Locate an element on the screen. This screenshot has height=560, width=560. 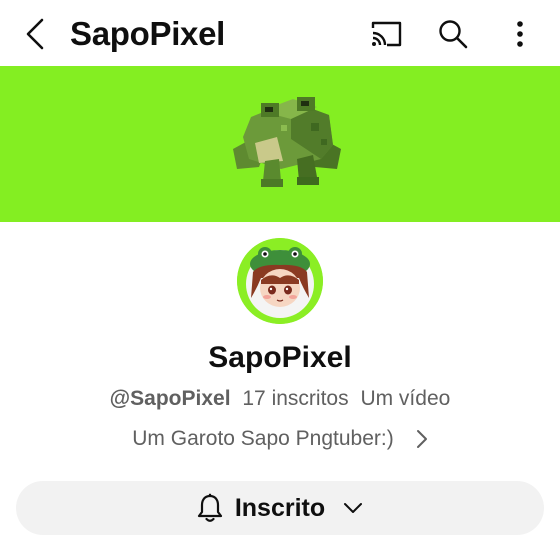
chevron-left-icon is located at coordinates (35, 34).